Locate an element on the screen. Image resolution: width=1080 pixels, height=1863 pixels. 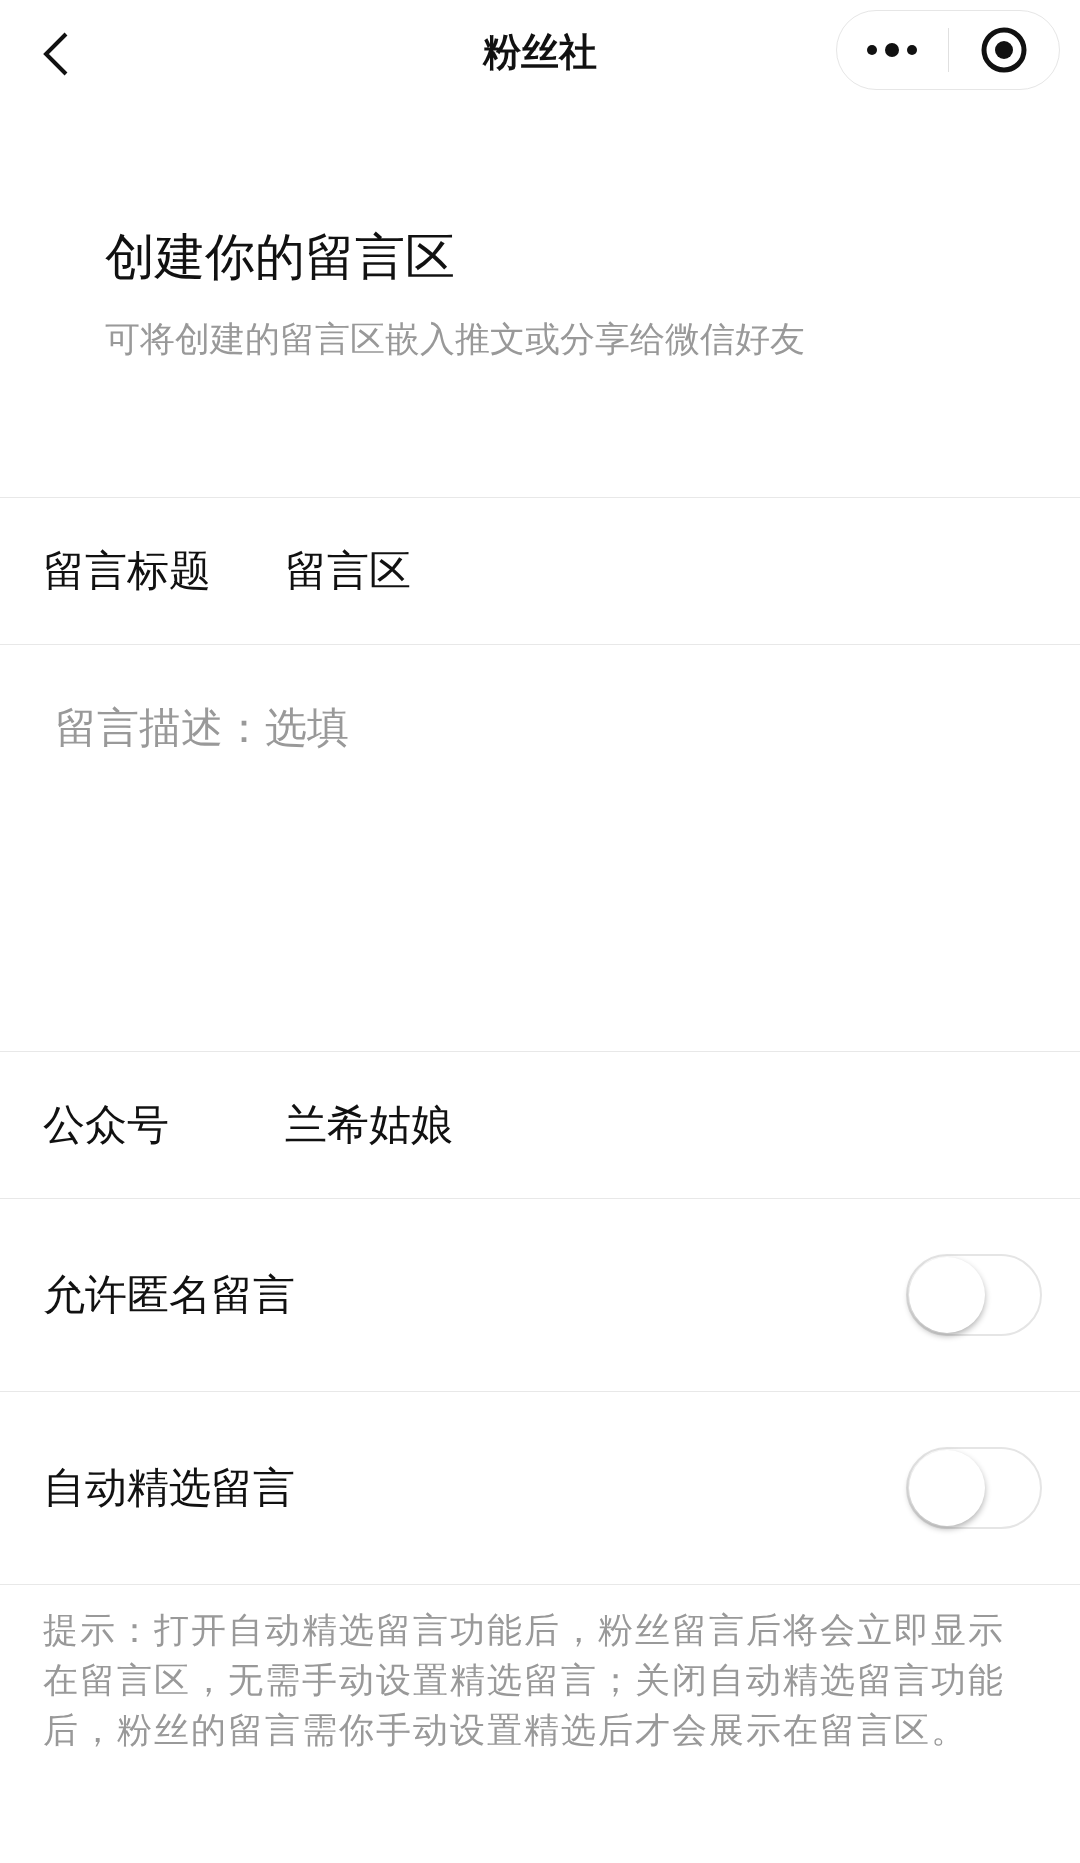
switch-label: 允许匿名留言 is located at coordinates (169, 1295).